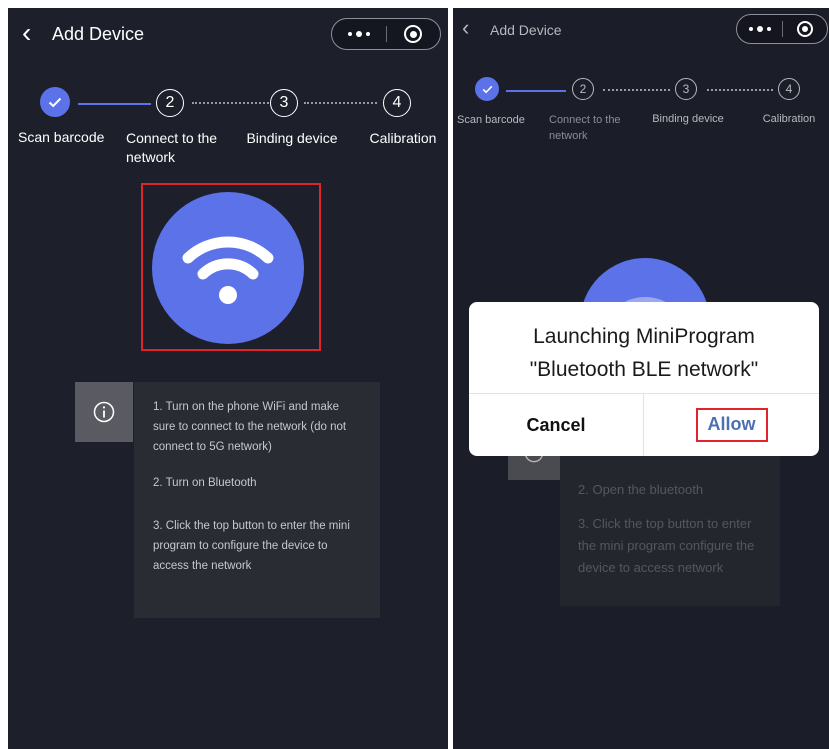  I want to click on instruction-line: 2. Open the bluetooth, so click(641, 489).